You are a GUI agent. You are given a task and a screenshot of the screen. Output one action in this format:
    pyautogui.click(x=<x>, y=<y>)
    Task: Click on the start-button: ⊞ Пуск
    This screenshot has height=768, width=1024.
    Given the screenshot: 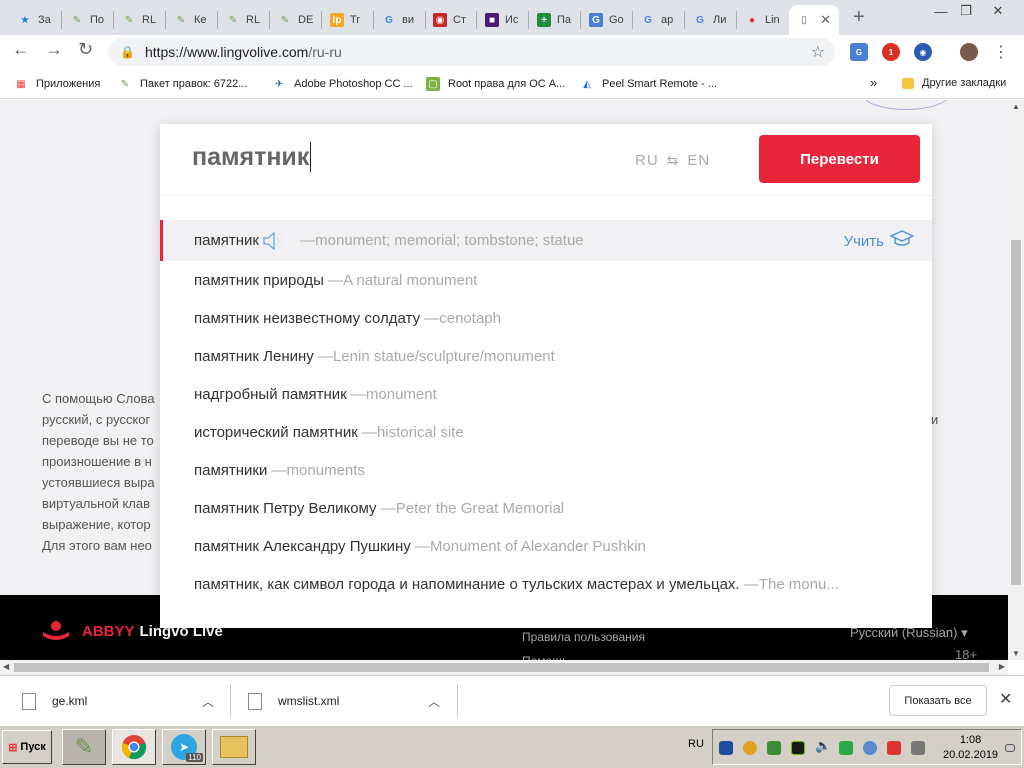 What is the action you would take?
    pyautogui.click(x=27, y=747)
    